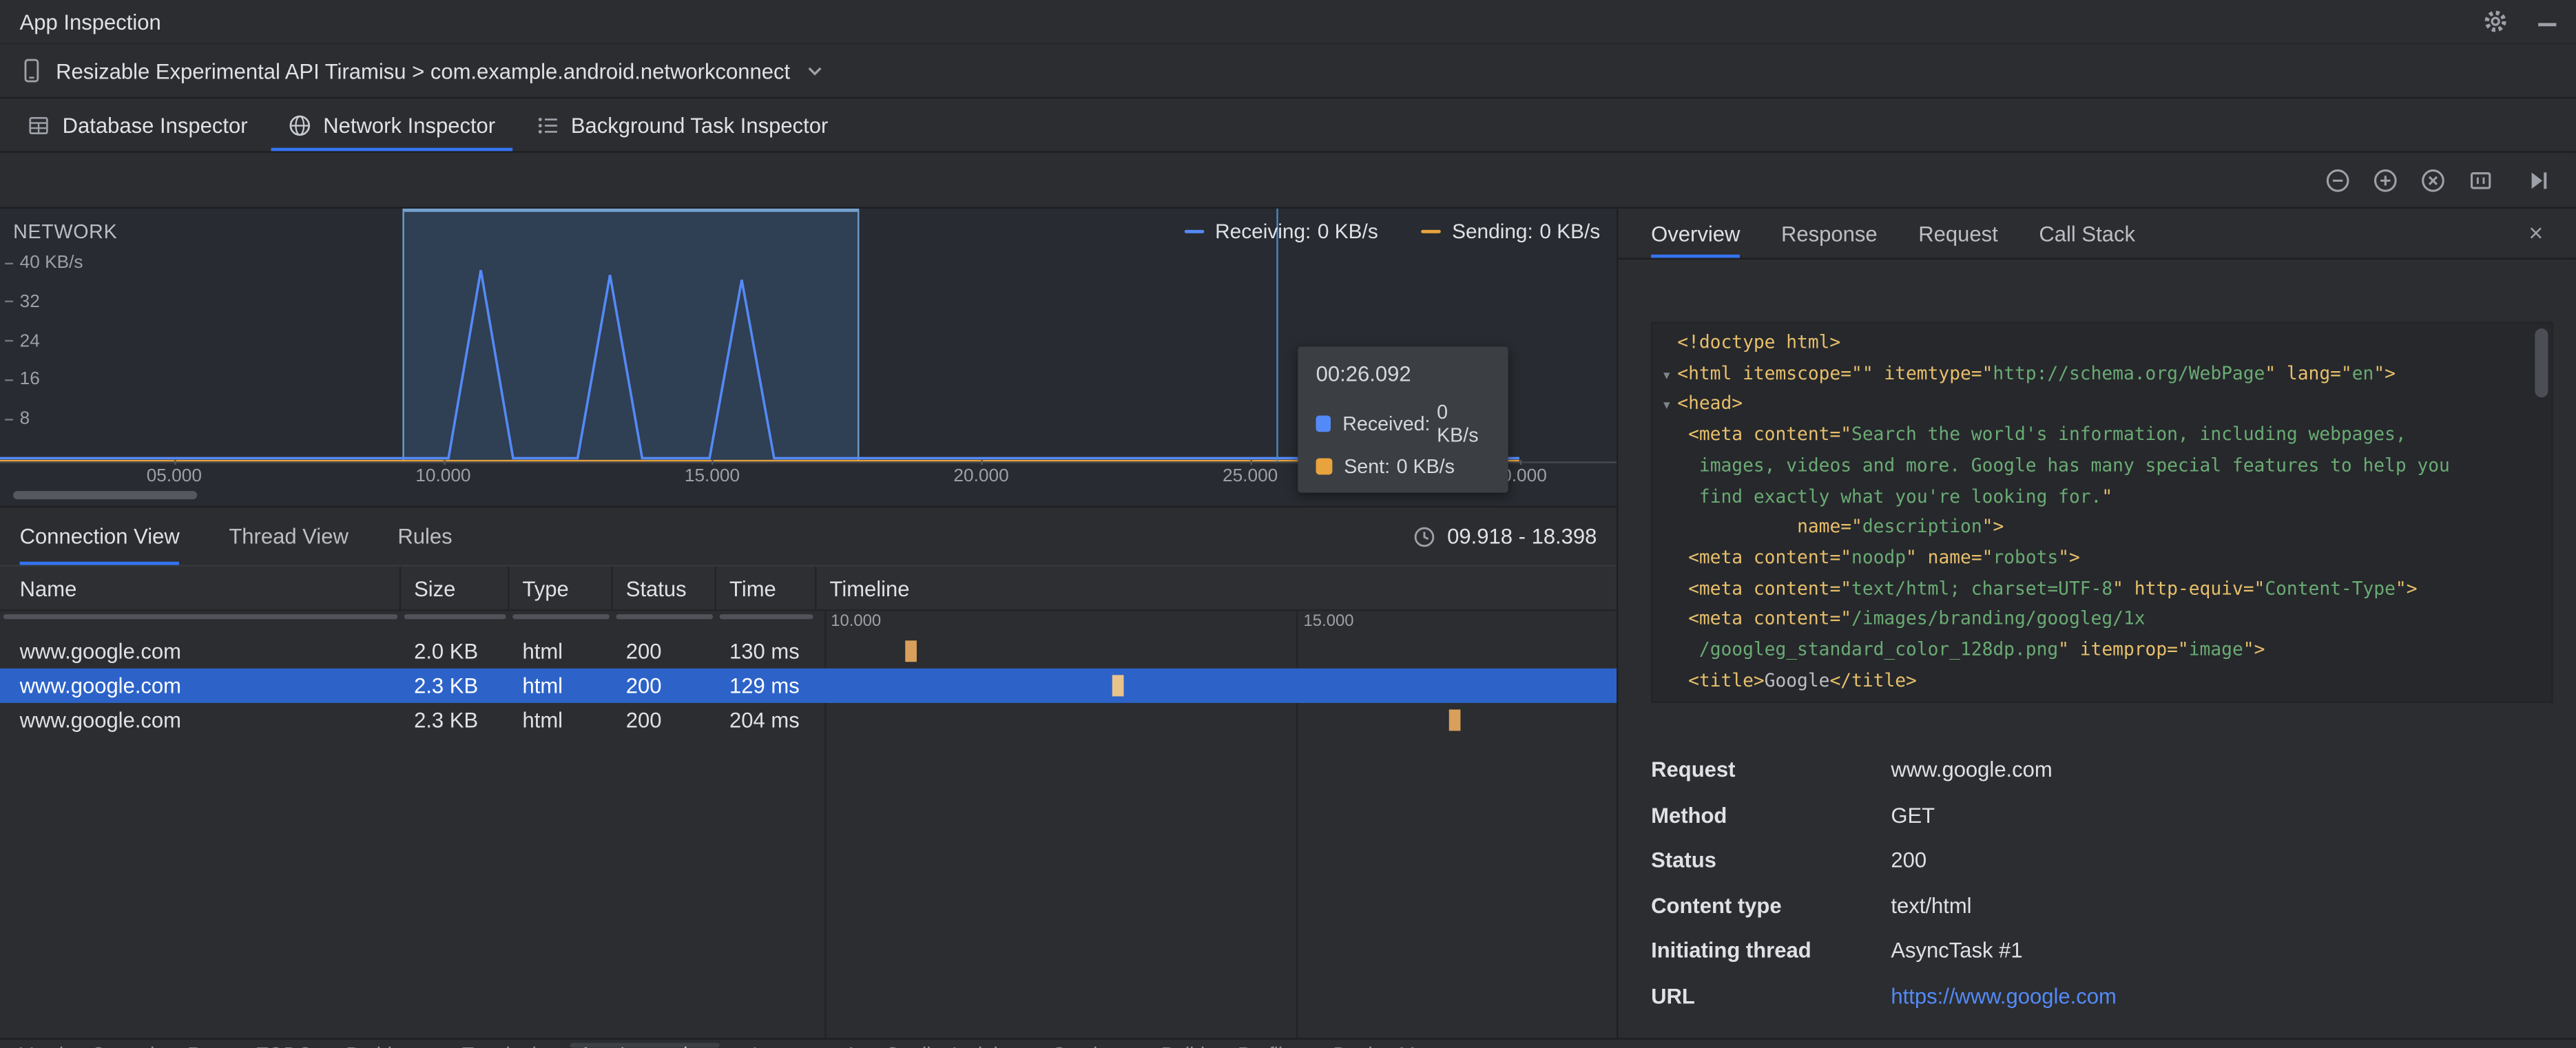 This screenshot has width=2576, height=1048. Describe the element at coordinates (1347, 232) in the screenshot. I see `legend-value: 0 KB/s` at that location.